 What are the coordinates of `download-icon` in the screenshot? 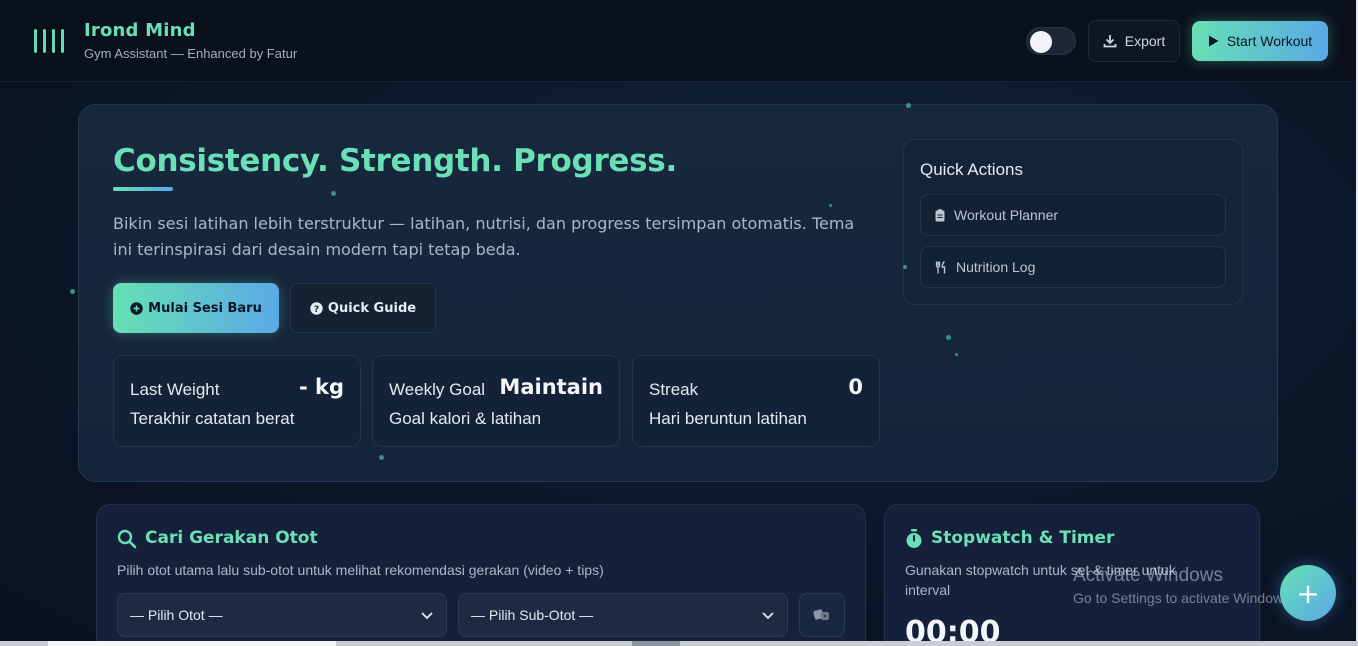 It's located at (1110, 41).